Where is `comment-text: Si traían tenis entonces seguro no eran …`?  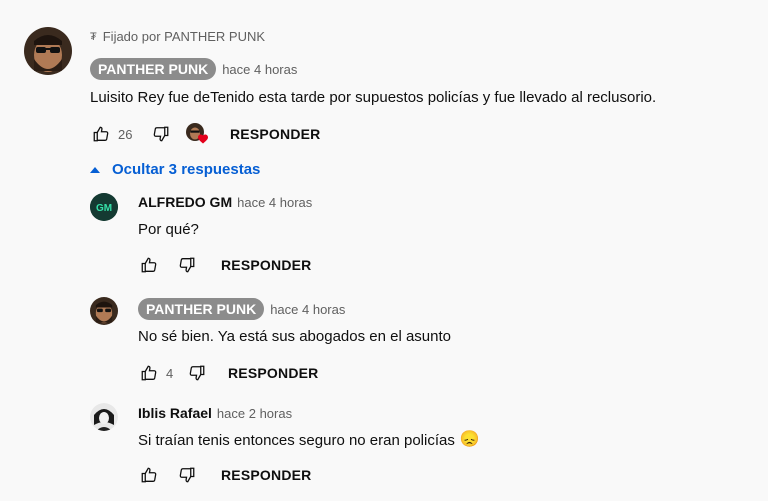
comment-text: Si traían tenis entonces seguro no eran … is located at coordinates (296, 440).